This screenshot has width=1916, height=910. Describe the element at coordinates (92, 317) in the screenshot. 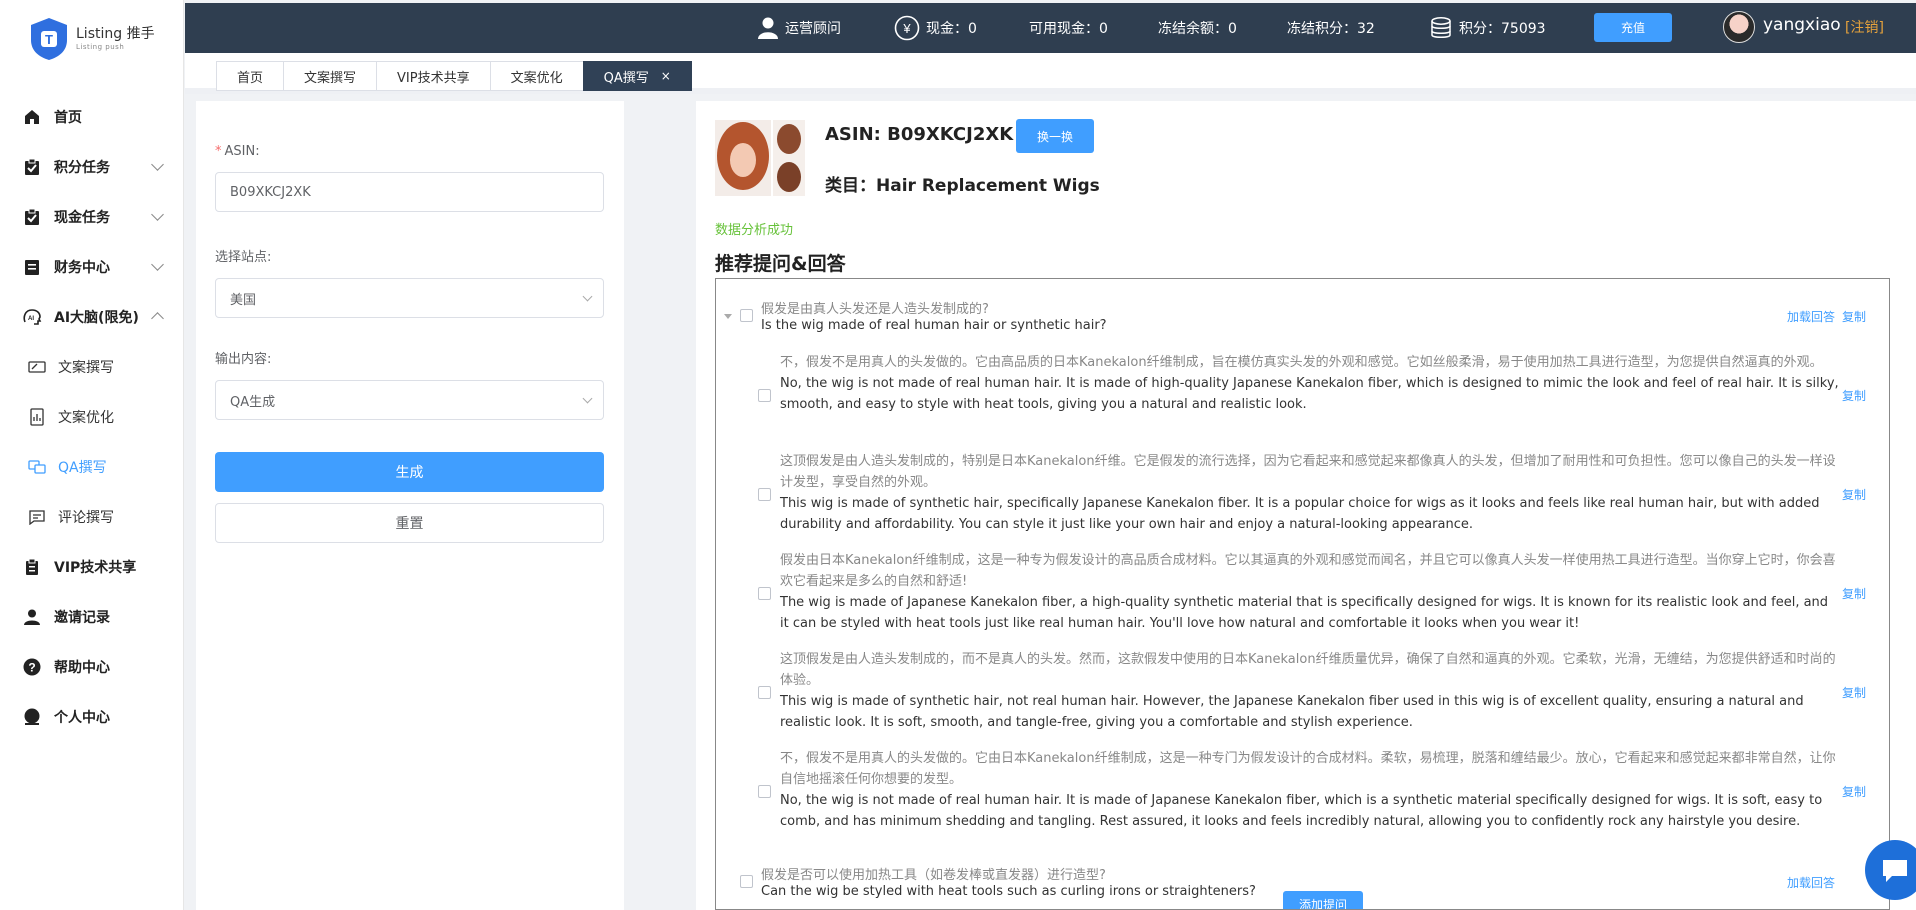

I see `sidebar-item-ai-brain: AI AI大脑(限免)` at that location.